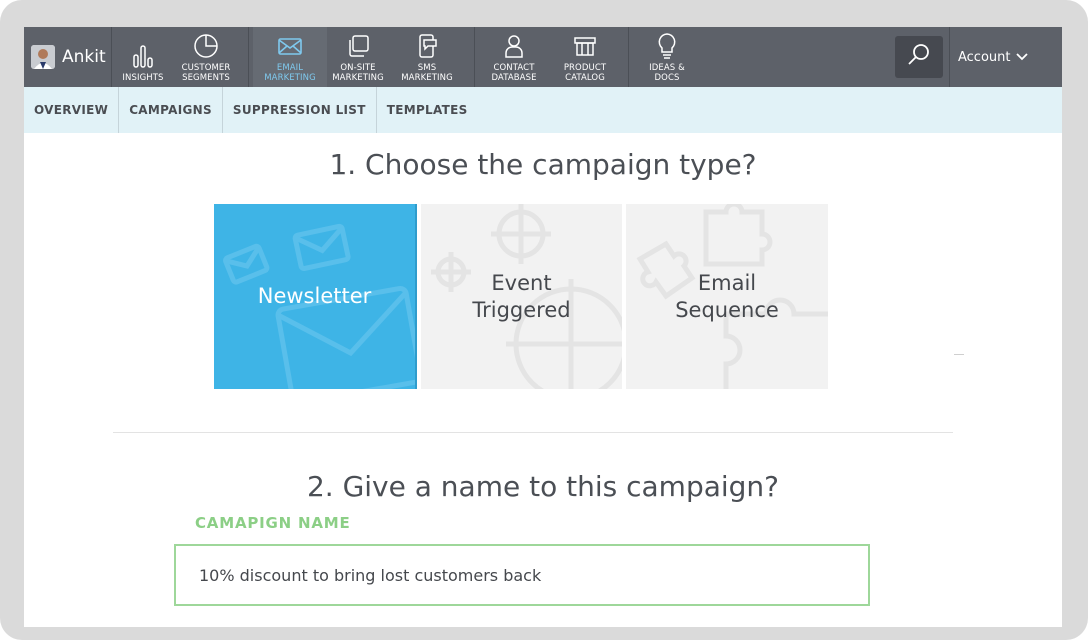  Describe the element at coordinates (533, 432) in the screenshot. I see `section-divider` at that location.